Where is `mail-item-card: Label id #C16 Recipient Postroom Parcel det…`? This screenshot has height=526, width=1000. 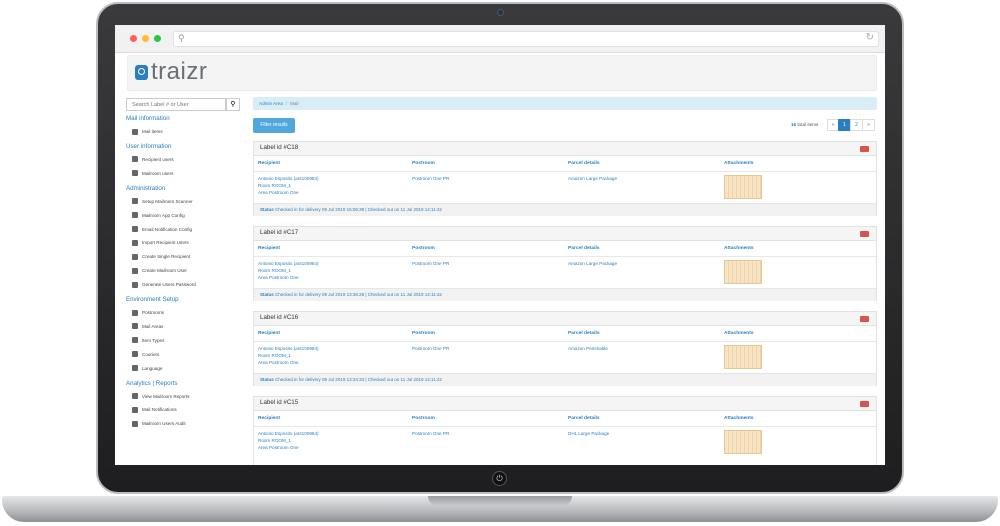 mail-item-card: Label id #C16 Recipient Postroom Parcel det… is located at coordinates (565, 348).